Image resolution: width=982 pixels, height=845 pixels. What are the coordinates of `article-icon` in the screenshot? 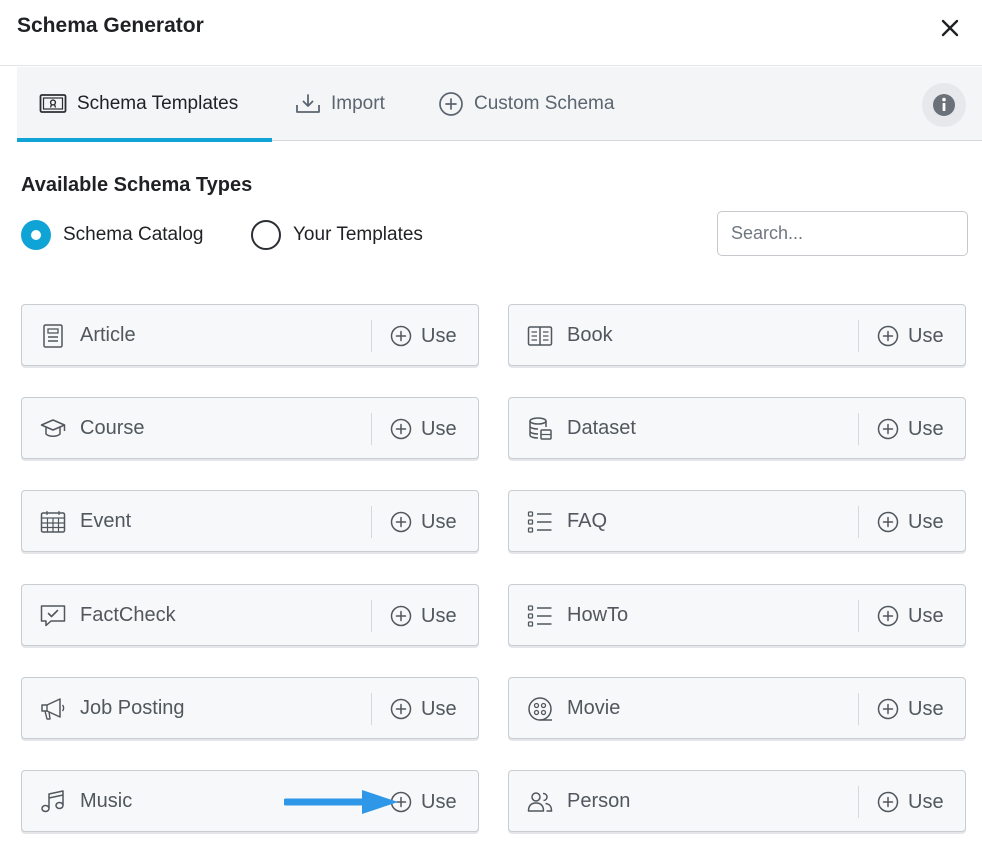 It's located at (53, 336).